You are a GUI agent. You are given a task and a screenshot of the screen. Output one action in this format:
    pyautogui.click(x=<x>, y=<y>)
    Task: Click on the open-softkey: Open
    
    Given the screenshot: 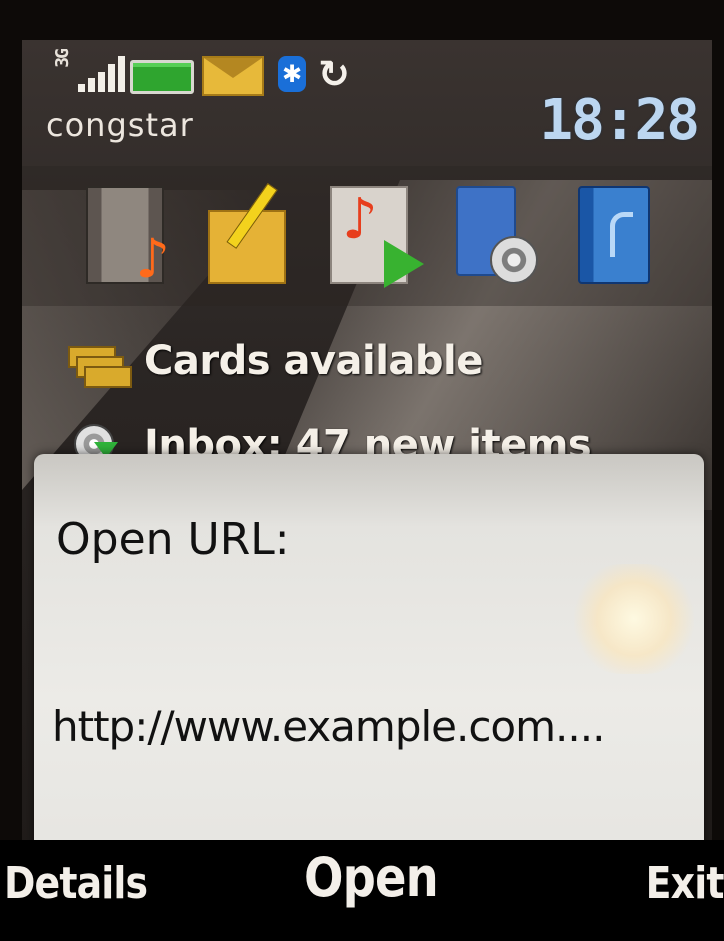 What is the action you would take?
    pyautogui.click(x=371, y=877)
    